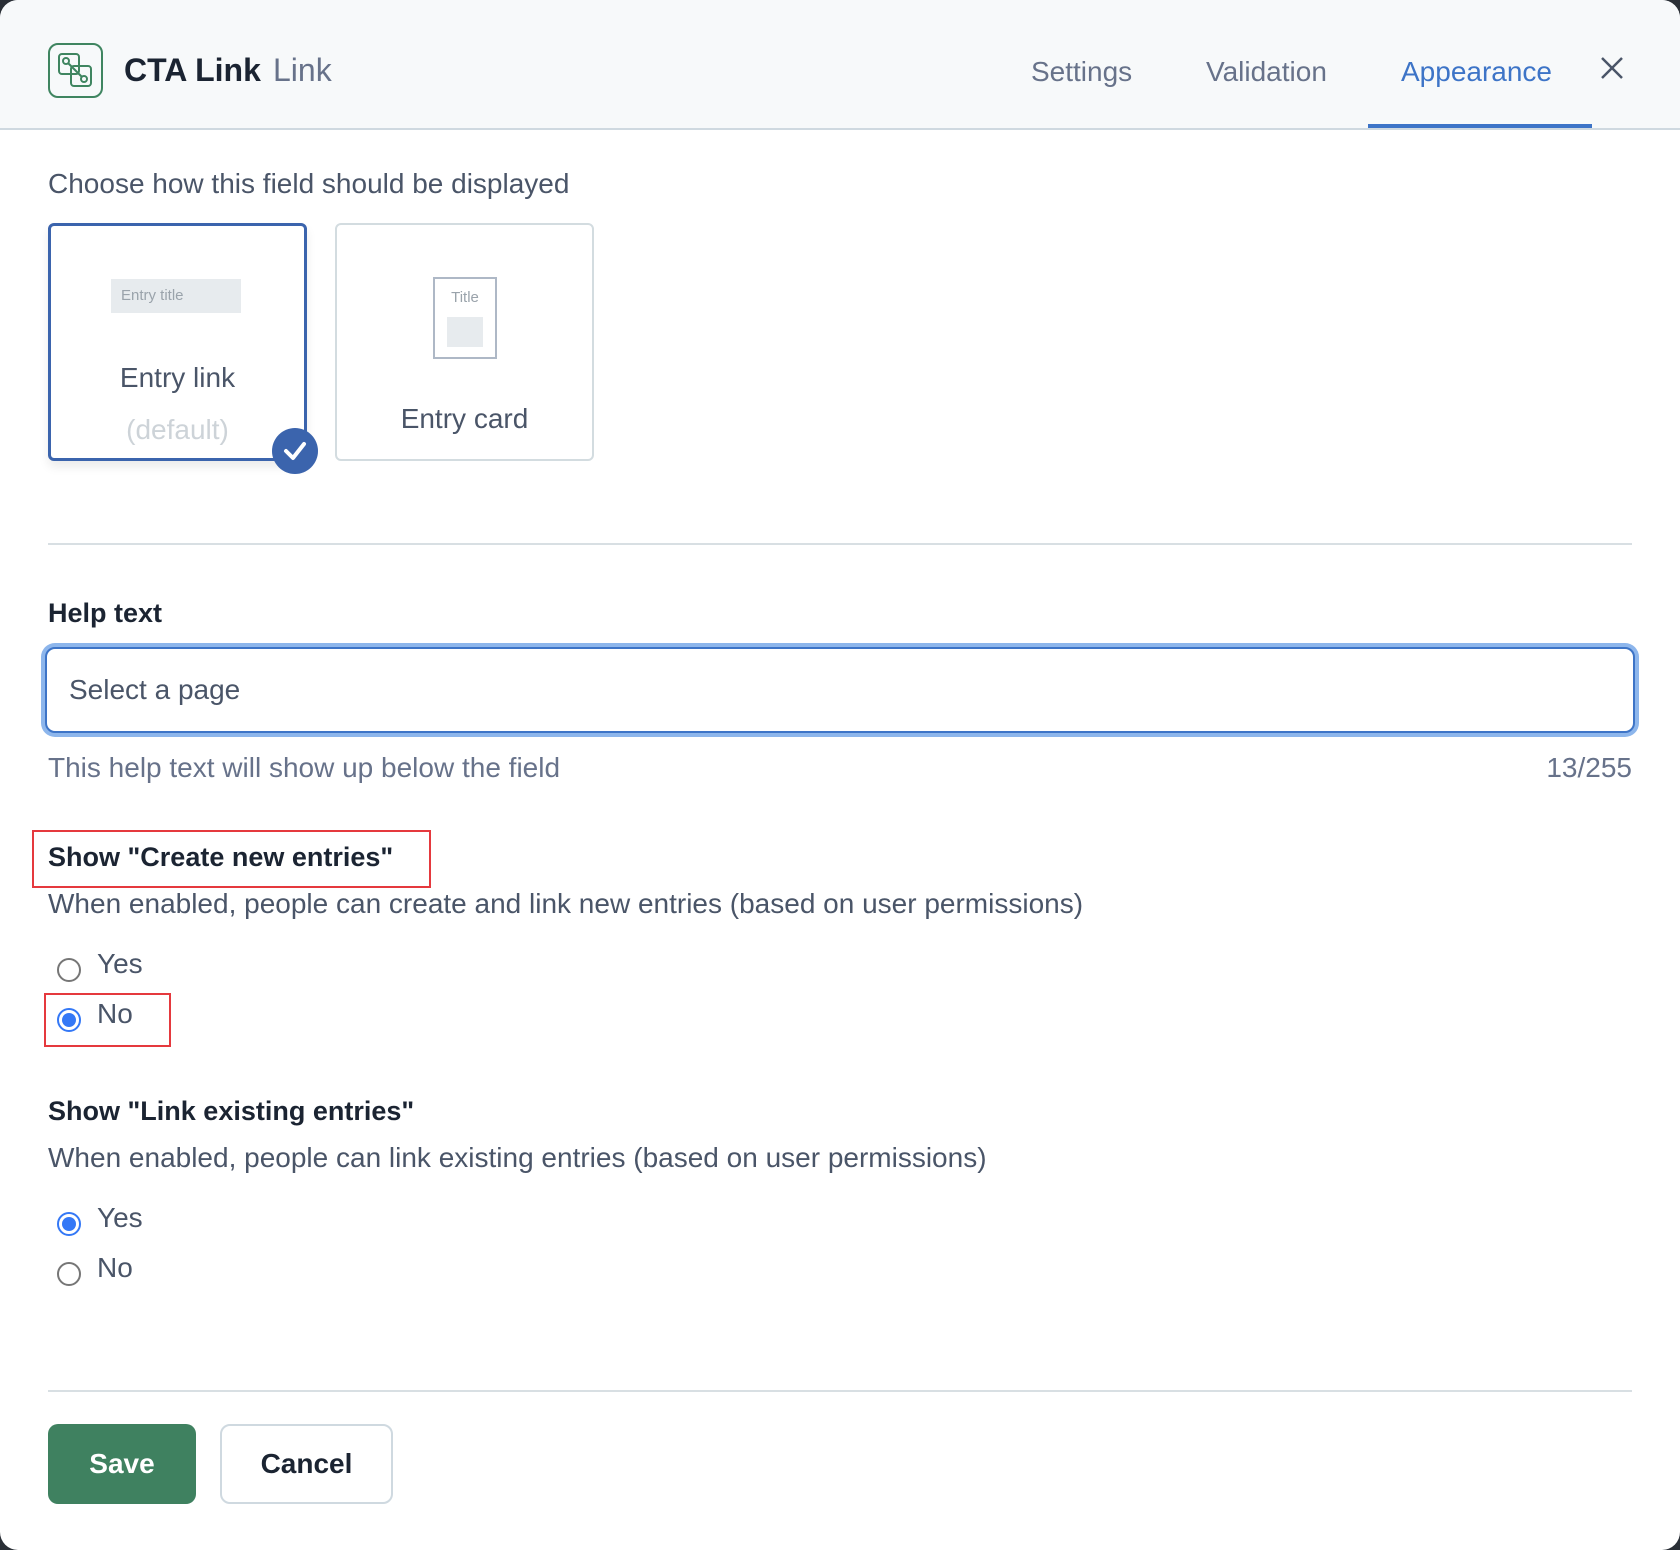  What do you see at coordinates (1589, 767) in the screenshot?
I see `character-counter: 13/255` at bounding box center [1589, 767].